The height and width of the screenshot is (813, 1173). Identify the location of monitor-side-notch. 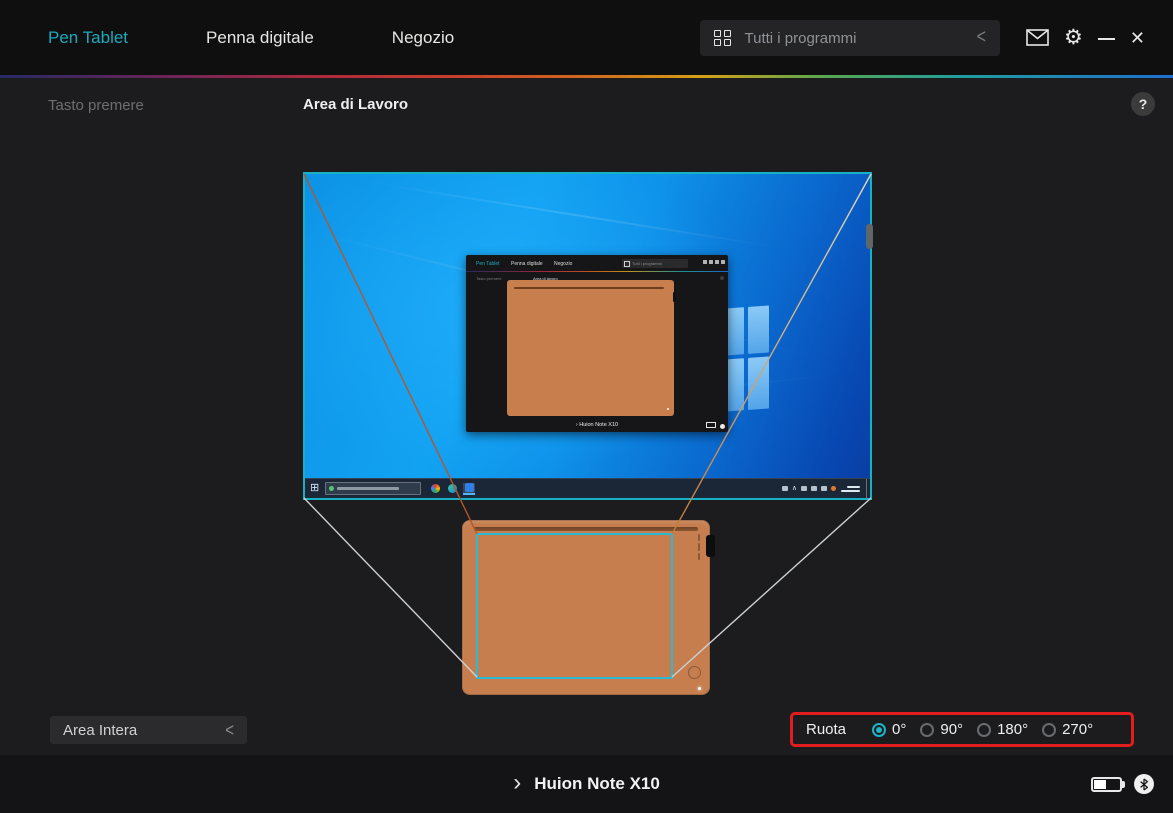
(869, 236).